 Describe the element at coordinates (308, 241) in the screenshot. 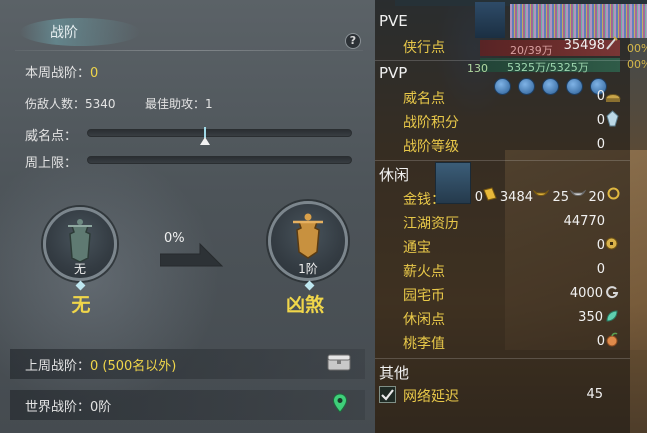

I see `next-rank-badge: 1阶` at that location.